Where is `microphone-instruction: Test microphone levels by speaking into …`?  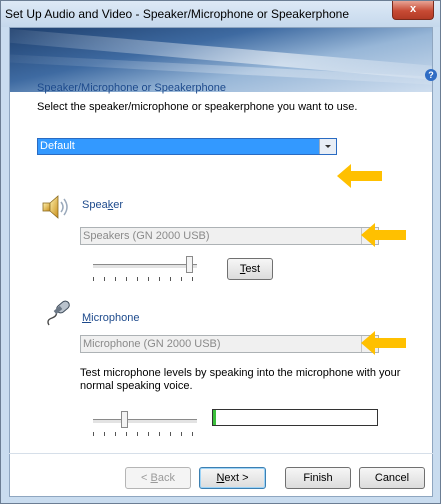 microphone-instruction: Test microphone levels by speaking into … is located at coordinates (240, 379).